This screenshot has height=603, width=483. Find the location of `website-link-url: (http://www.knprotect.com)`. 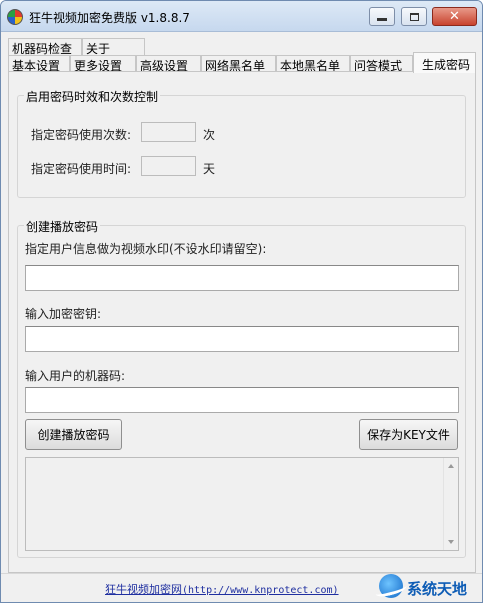

website-link-url: (http://www.knprotect.com) is located at coordinates (260, 590).